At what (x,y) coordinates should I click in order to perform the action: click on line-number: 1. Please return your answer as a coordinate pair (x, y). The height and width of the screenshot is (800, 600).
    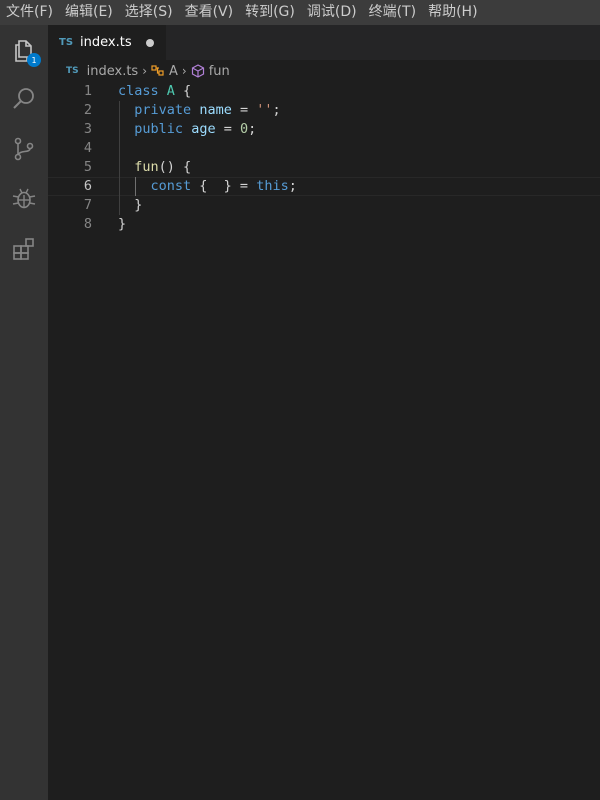
    Looking at the image, I should click on (87, 91).